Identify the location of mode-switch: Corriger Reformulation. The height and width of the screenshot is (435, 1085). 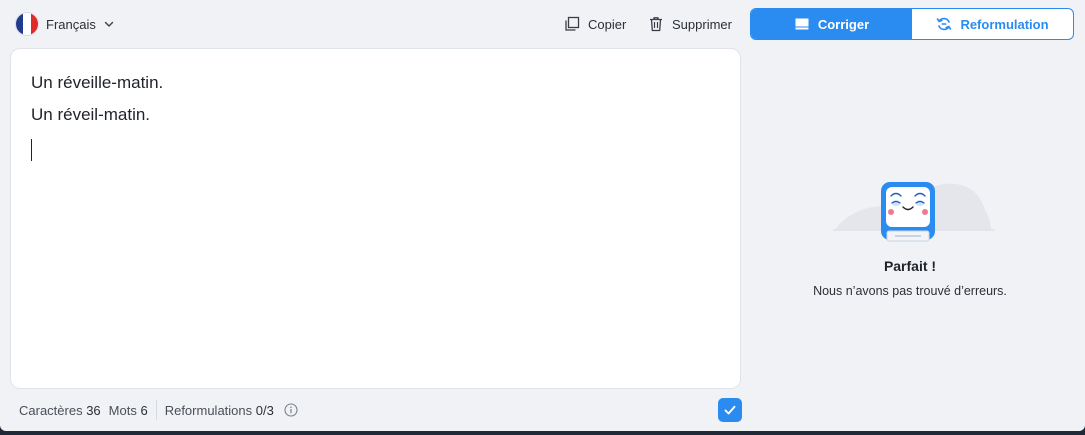
(912, 24).